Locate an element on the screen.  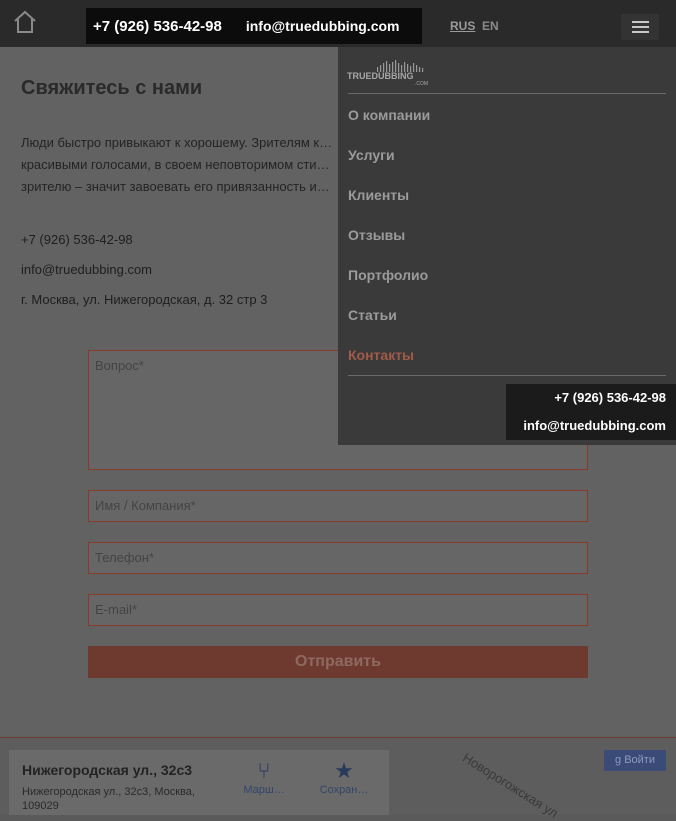
contact-email: info@truedubbing.com is located at coordinates (86, 269).